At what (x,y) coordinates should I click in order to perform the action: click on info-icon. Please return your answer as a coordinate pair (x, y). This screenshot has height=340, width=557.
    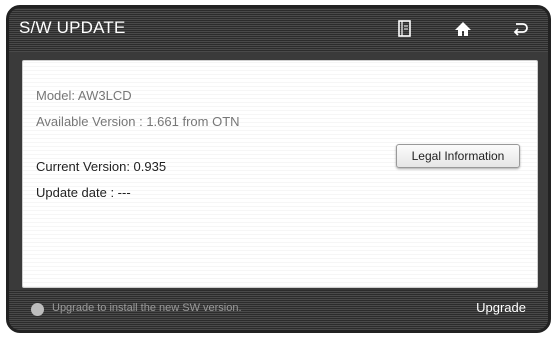
    Looking at the image, I should click on (37, 309).